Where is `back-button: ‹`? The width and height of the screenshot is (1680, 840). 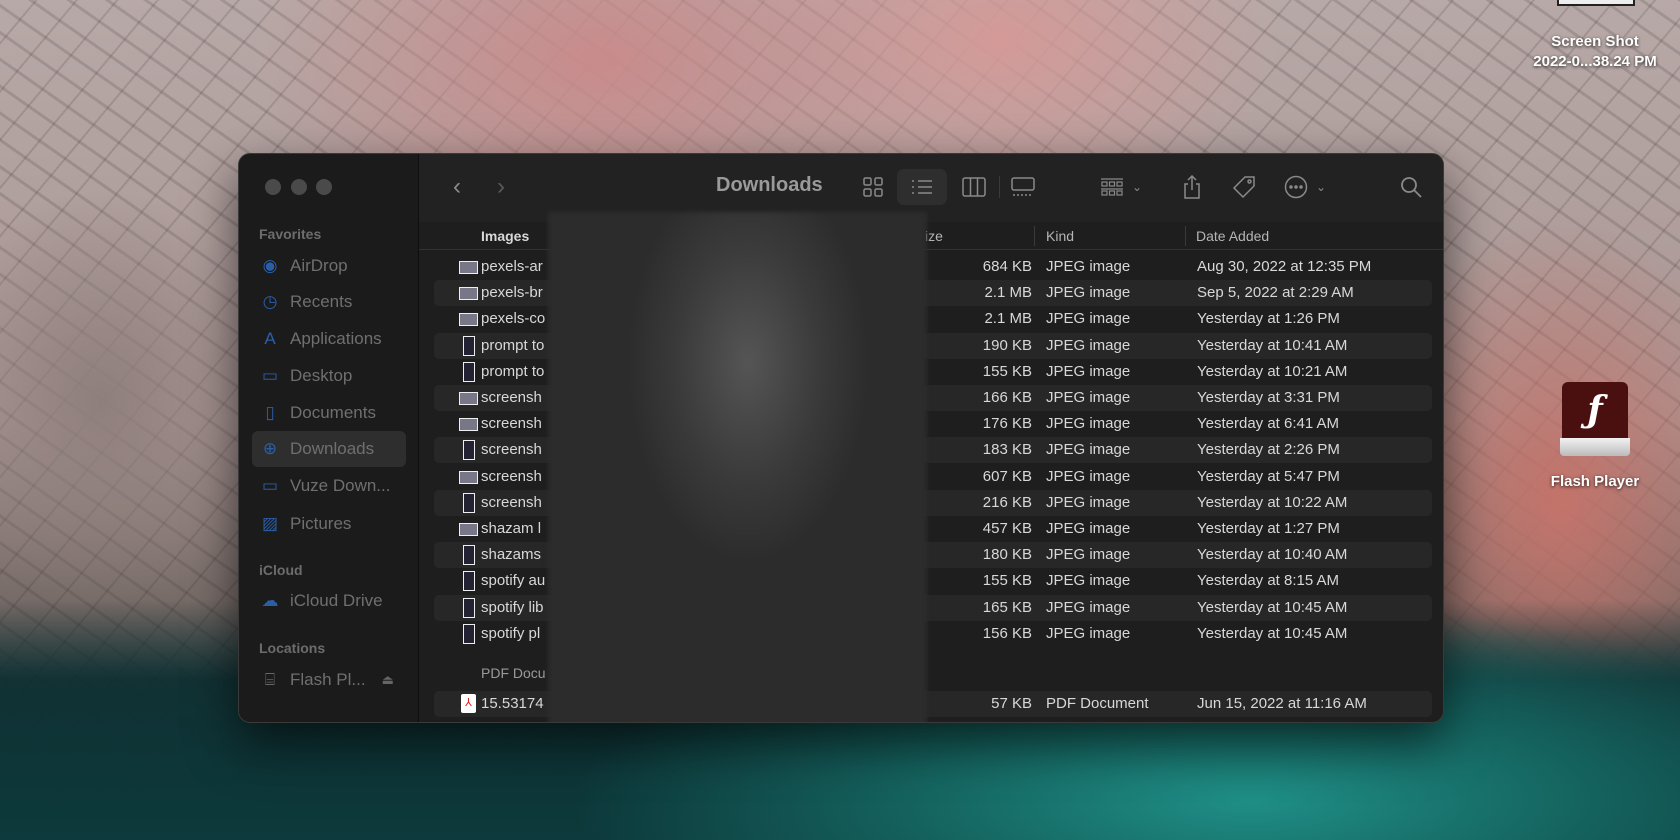 back-button: ‹ is located at coordinates (457, 187).